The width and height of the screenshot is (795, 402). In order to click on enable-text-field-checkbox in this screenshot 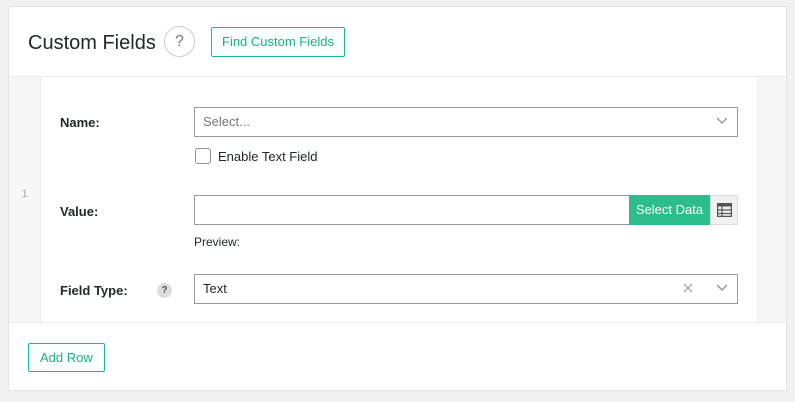, I will do `click(203, 156)`.